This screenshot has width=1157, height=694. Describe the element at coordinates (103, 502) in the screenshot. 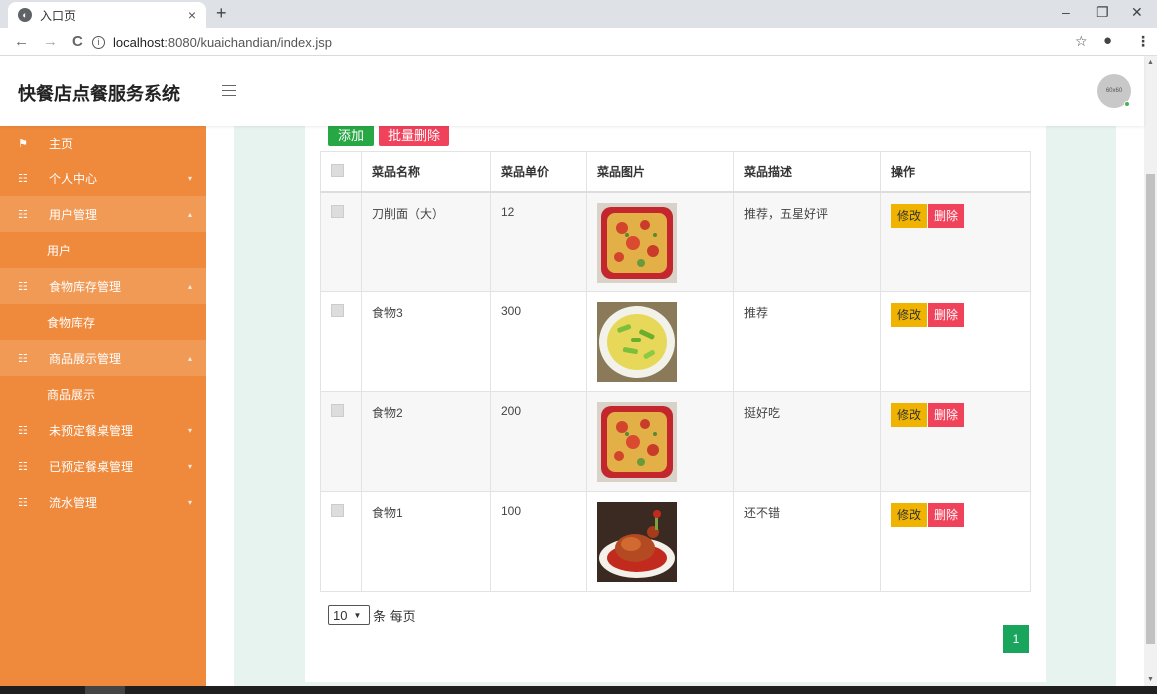

I see `sidebar-item-transactions: ☷ 流水管理 ▾` at that location.